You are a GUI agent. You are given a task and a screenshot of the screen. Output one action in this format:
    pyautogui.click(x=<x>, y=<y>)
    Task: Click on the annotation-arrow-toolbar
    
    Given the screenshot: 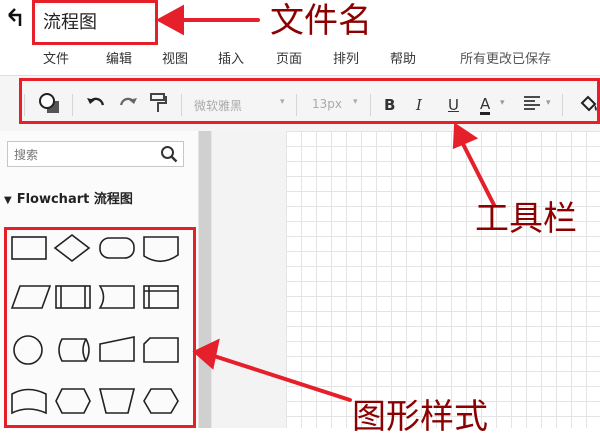 What is the action you would take?
    pyautogui.click(x=477, y=172)
    